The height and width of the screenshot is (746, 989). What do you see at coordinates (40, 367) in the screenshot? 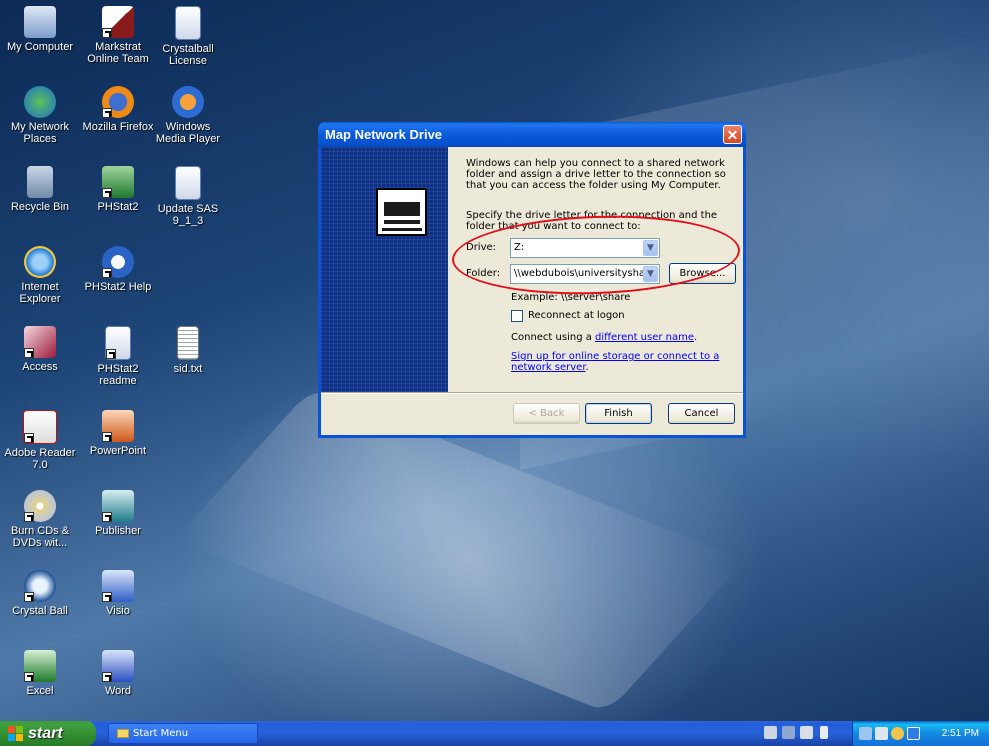
I see `desktop-icon-label: Access` at bounding box center [40, 367].